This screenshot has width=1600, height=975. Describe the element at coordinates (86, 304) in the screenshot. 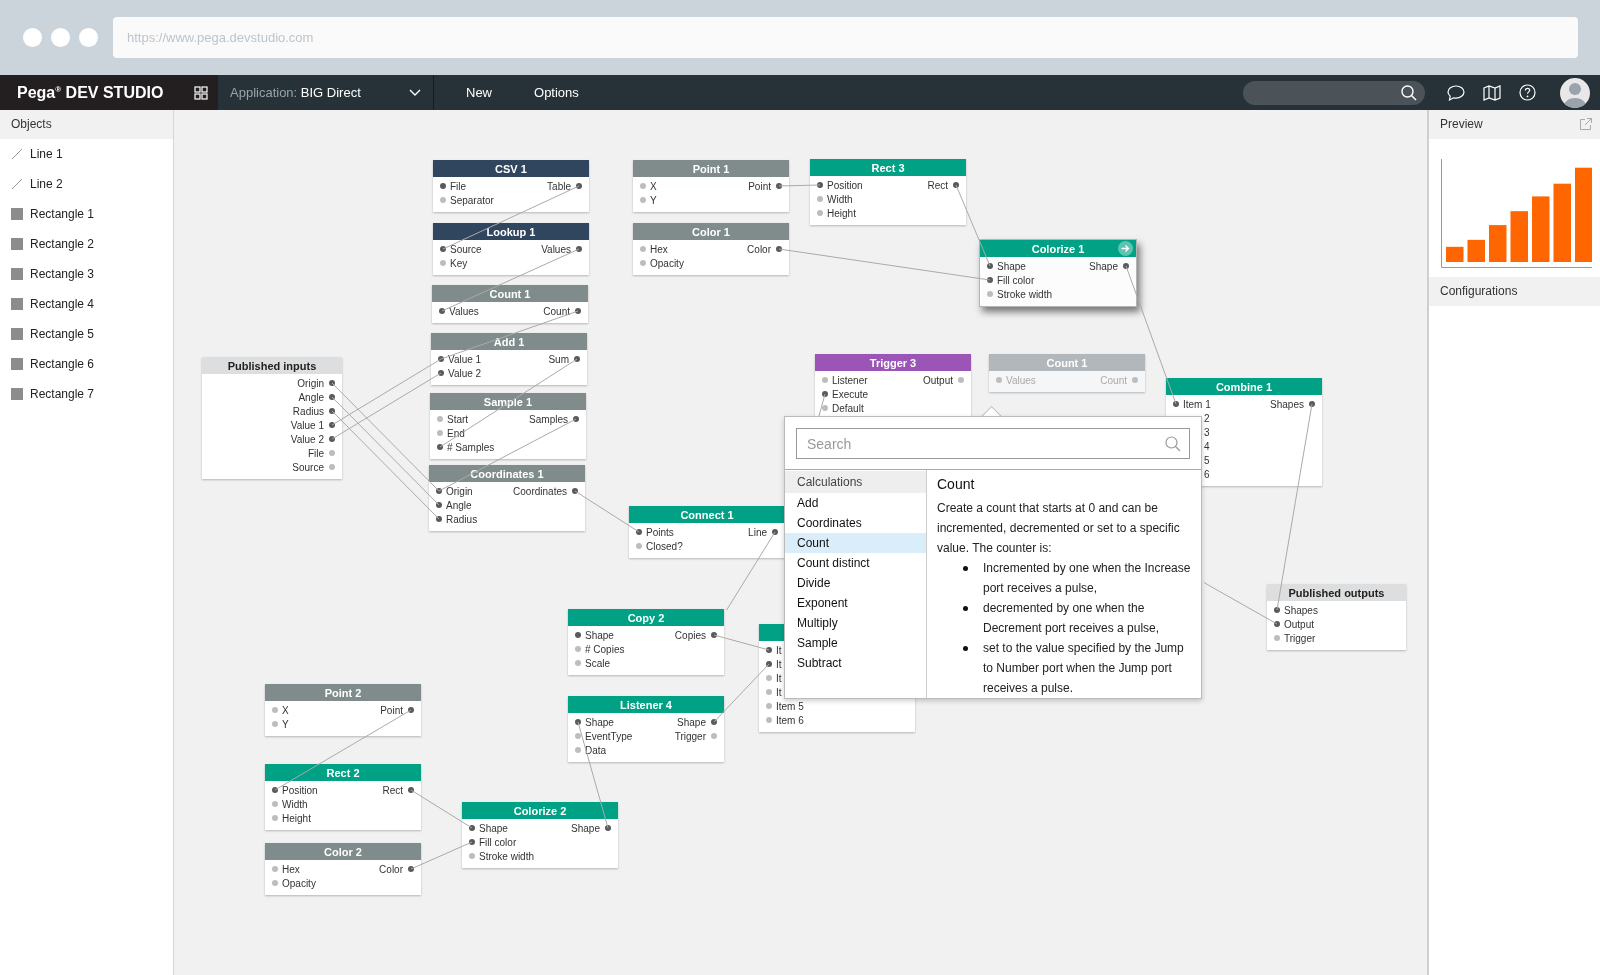

I see `object-list-item: Rectangle 4` at that location.